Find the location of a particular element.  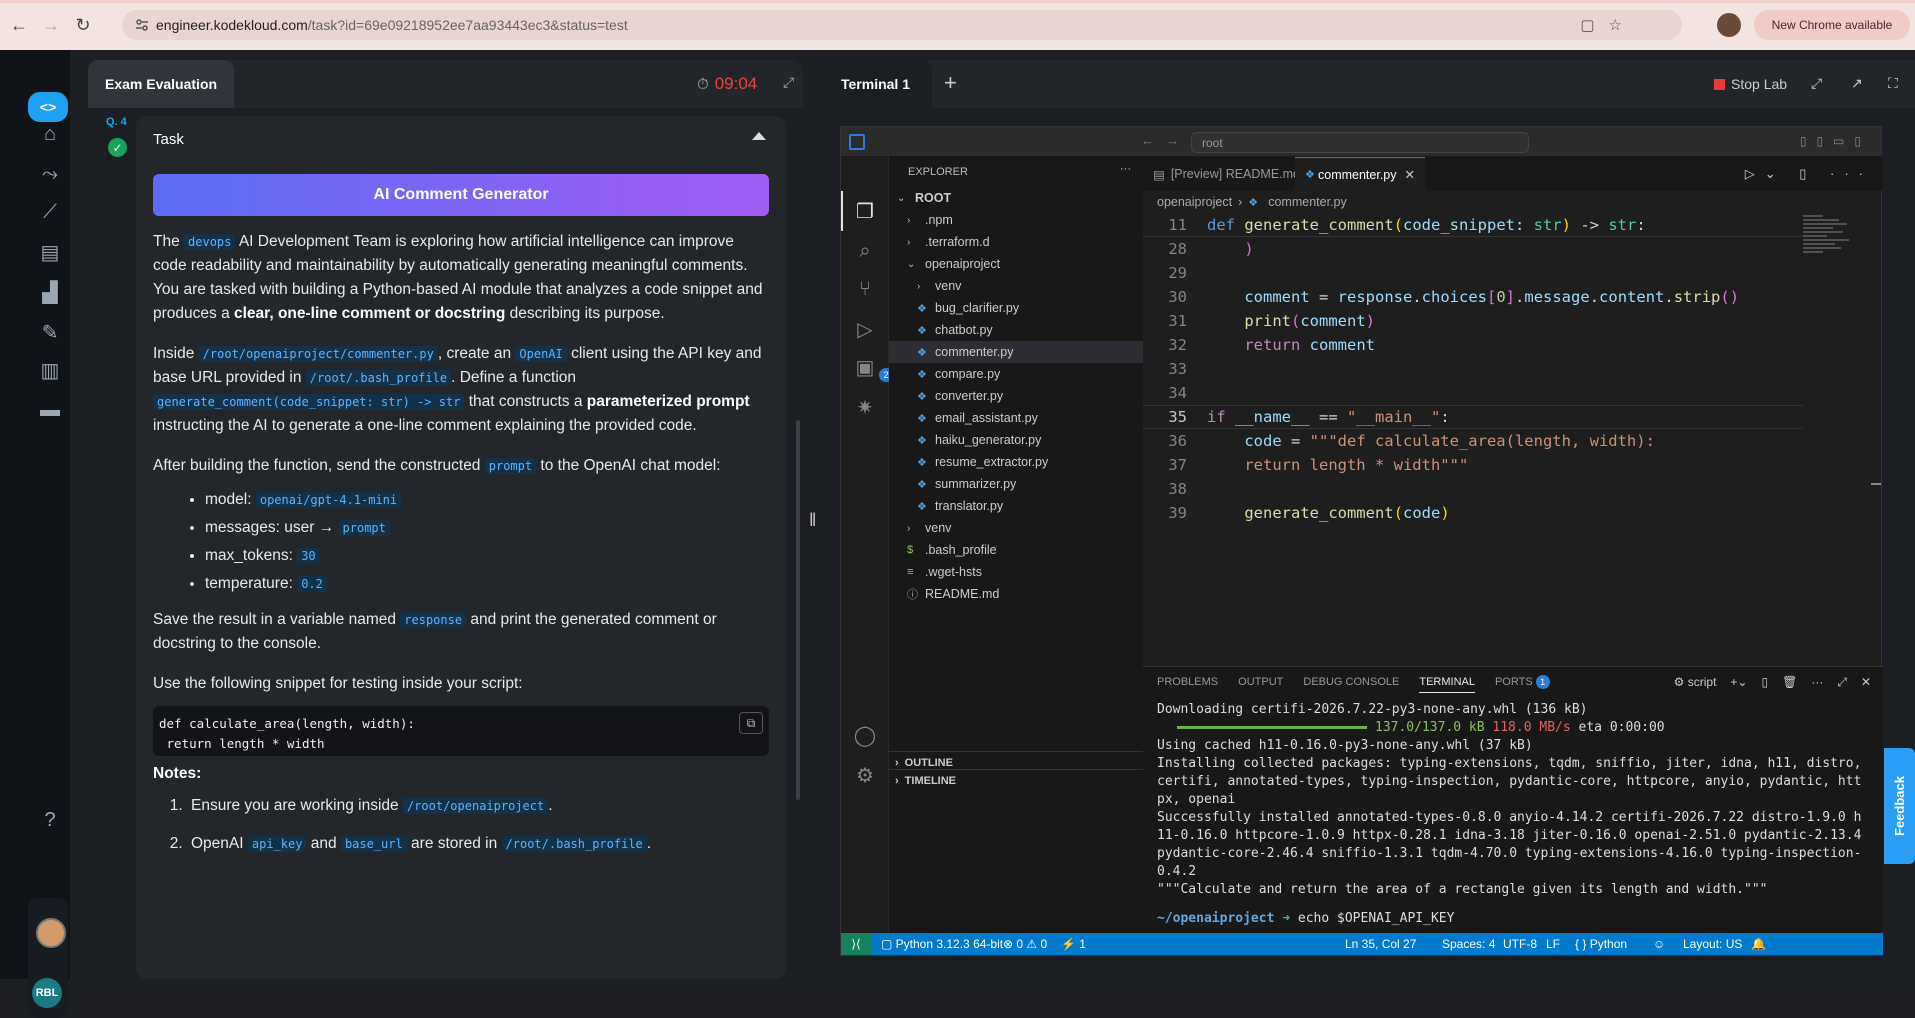

reload-icon: ↻ is located at coordinates (83, 25).